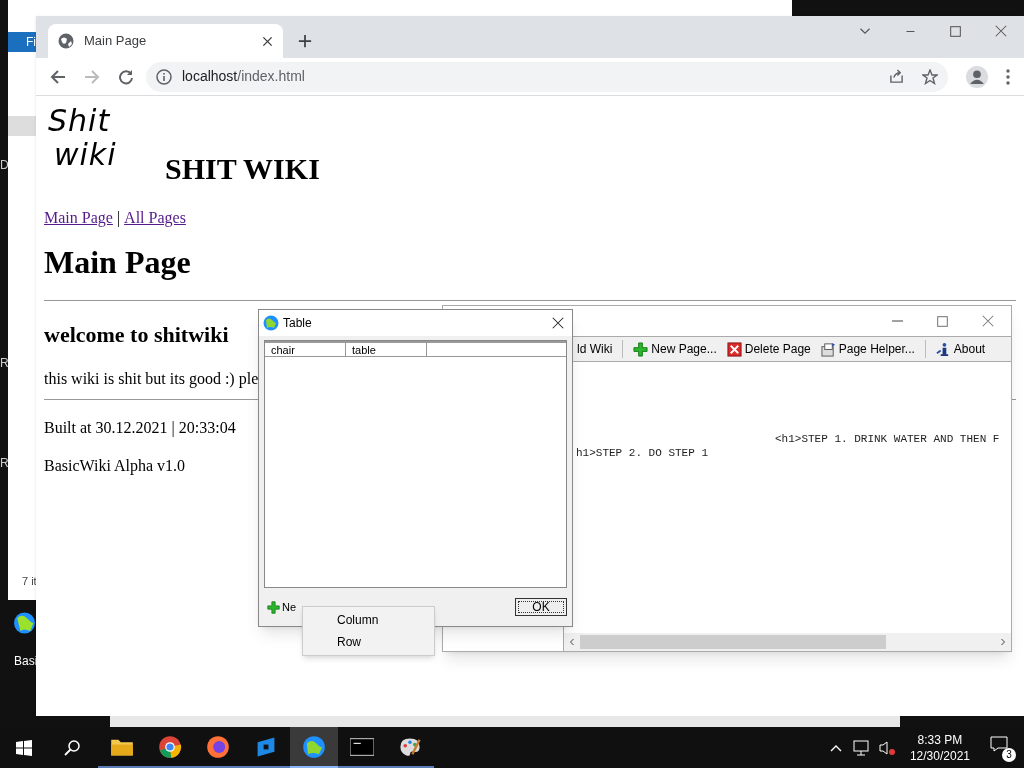  I want to click on code-line: h1>STEP 2. DO STEP 1, so click(642, 453).